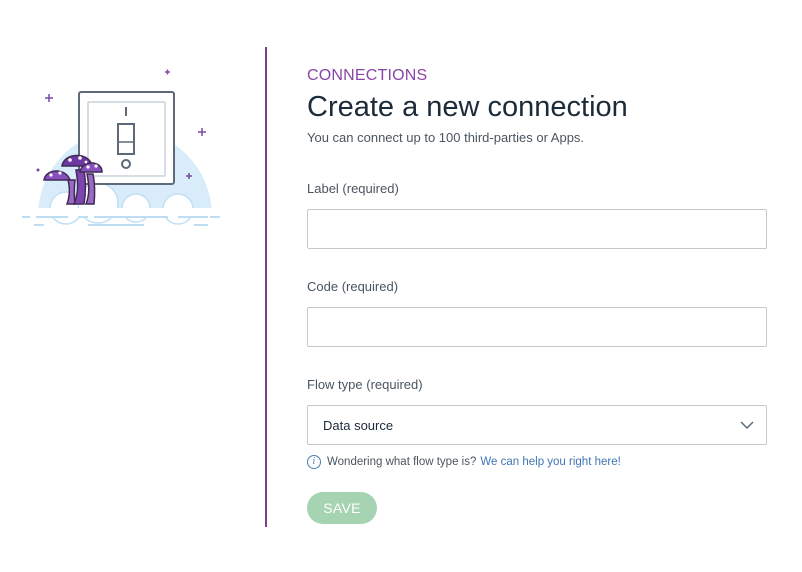  I want to click on help-text: Wondering what flow type is?, so click(402, 462).